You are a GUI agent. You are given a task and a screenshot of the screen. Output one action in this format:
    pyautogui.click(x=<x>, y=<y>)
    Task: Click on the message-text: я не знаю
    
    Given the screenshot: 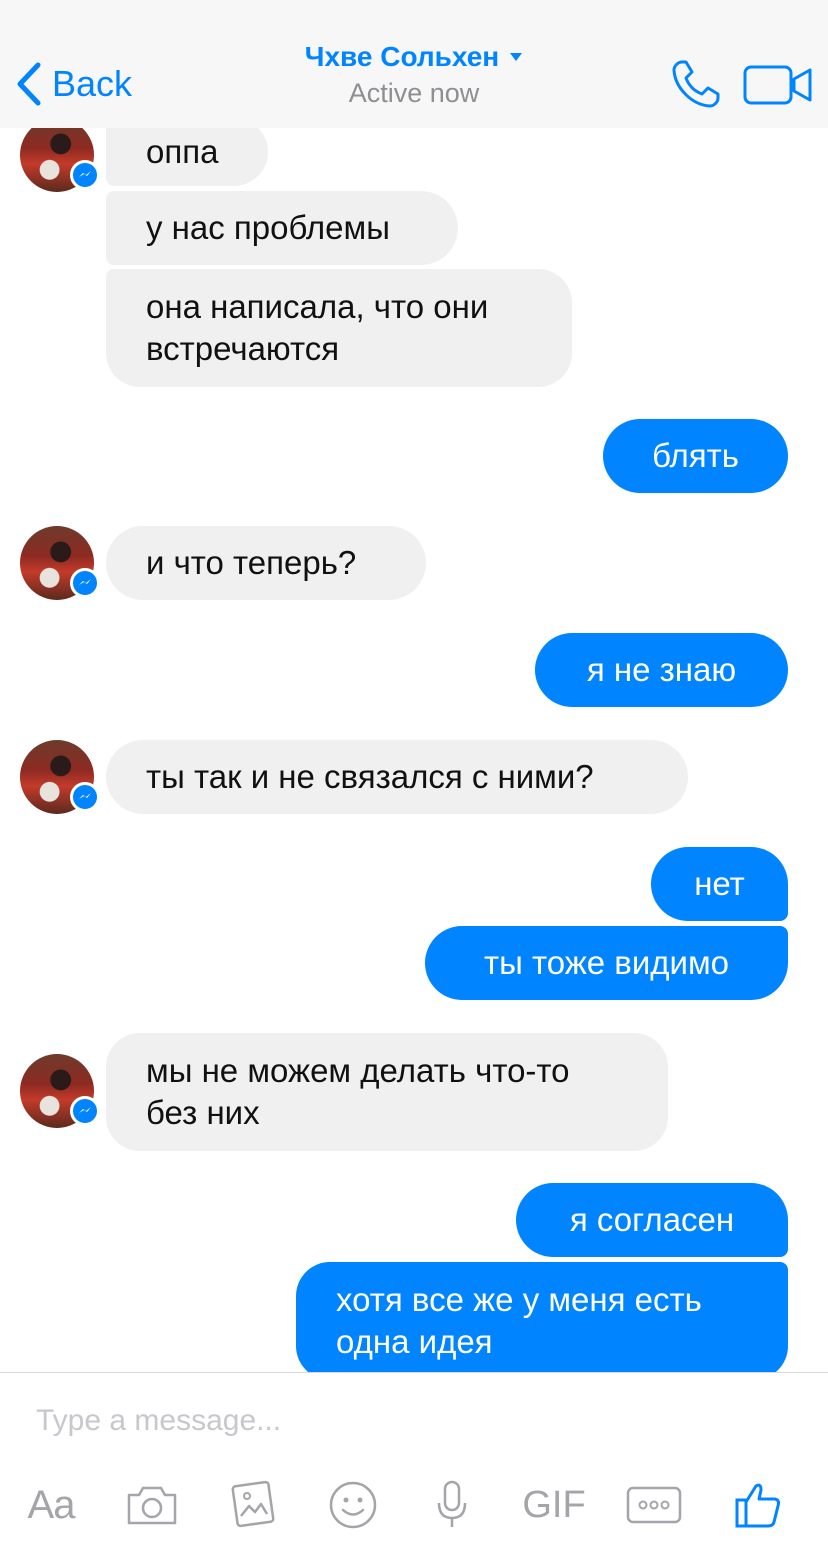 What is the action you would take?
    pyautogui.click(x=661, y=669)
    